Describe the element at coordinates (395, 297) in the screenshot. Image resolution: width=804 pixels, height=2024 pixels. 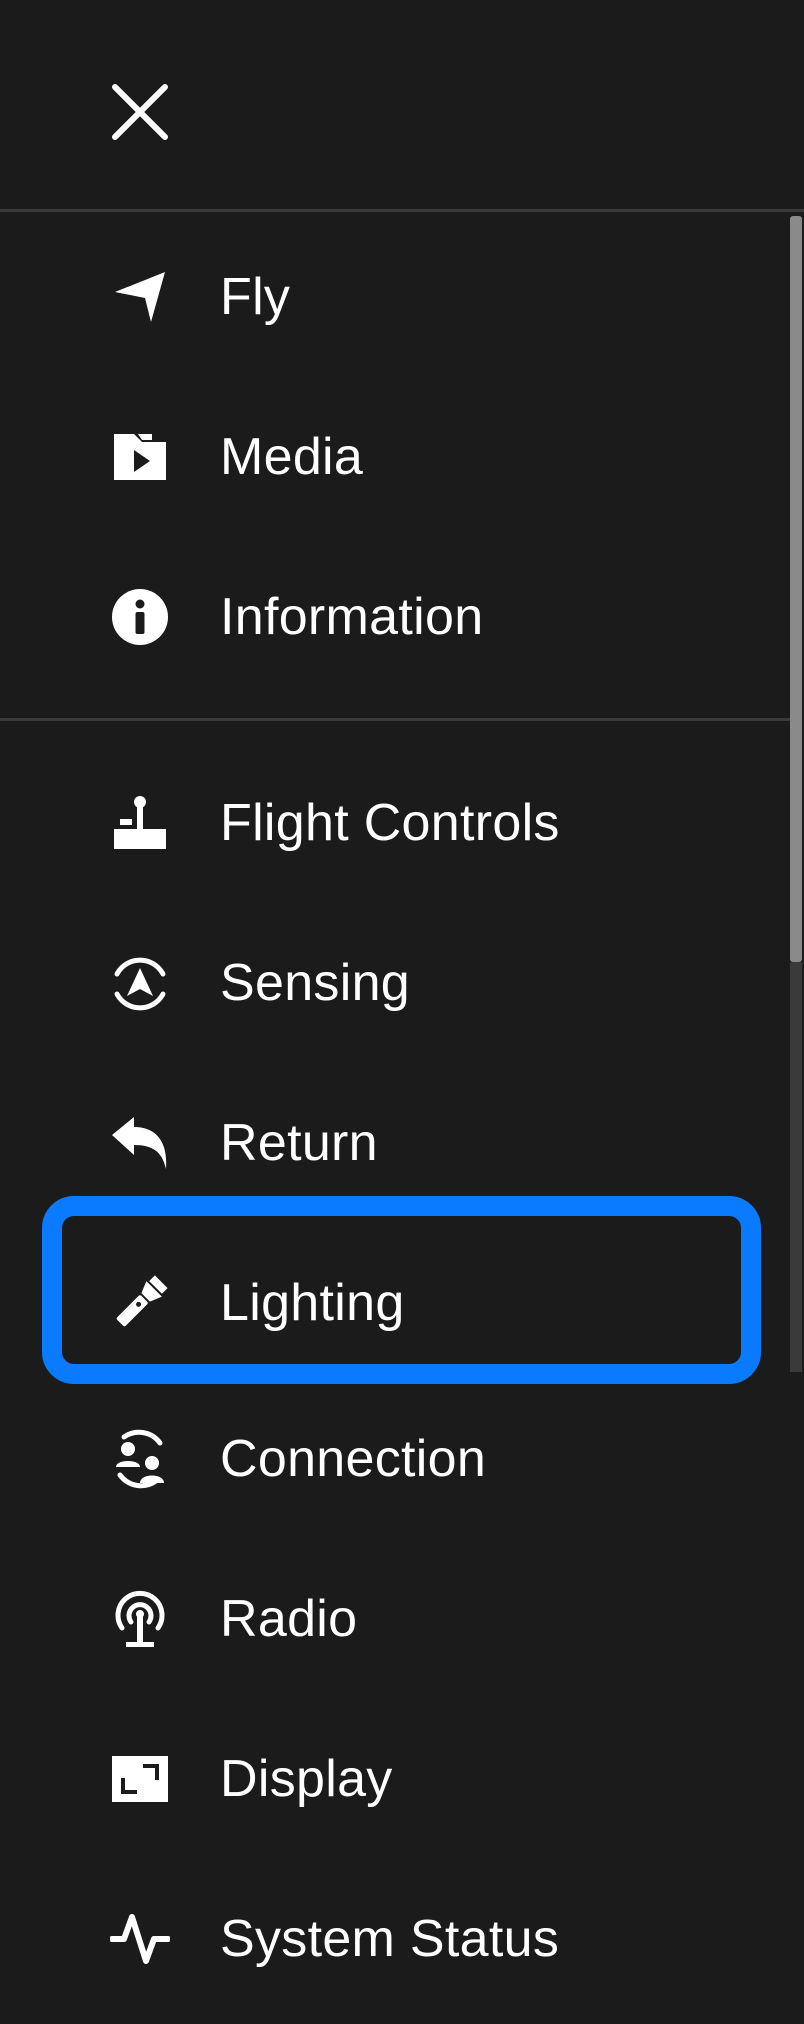
I see `menu-item-fly: Fly` at that location.